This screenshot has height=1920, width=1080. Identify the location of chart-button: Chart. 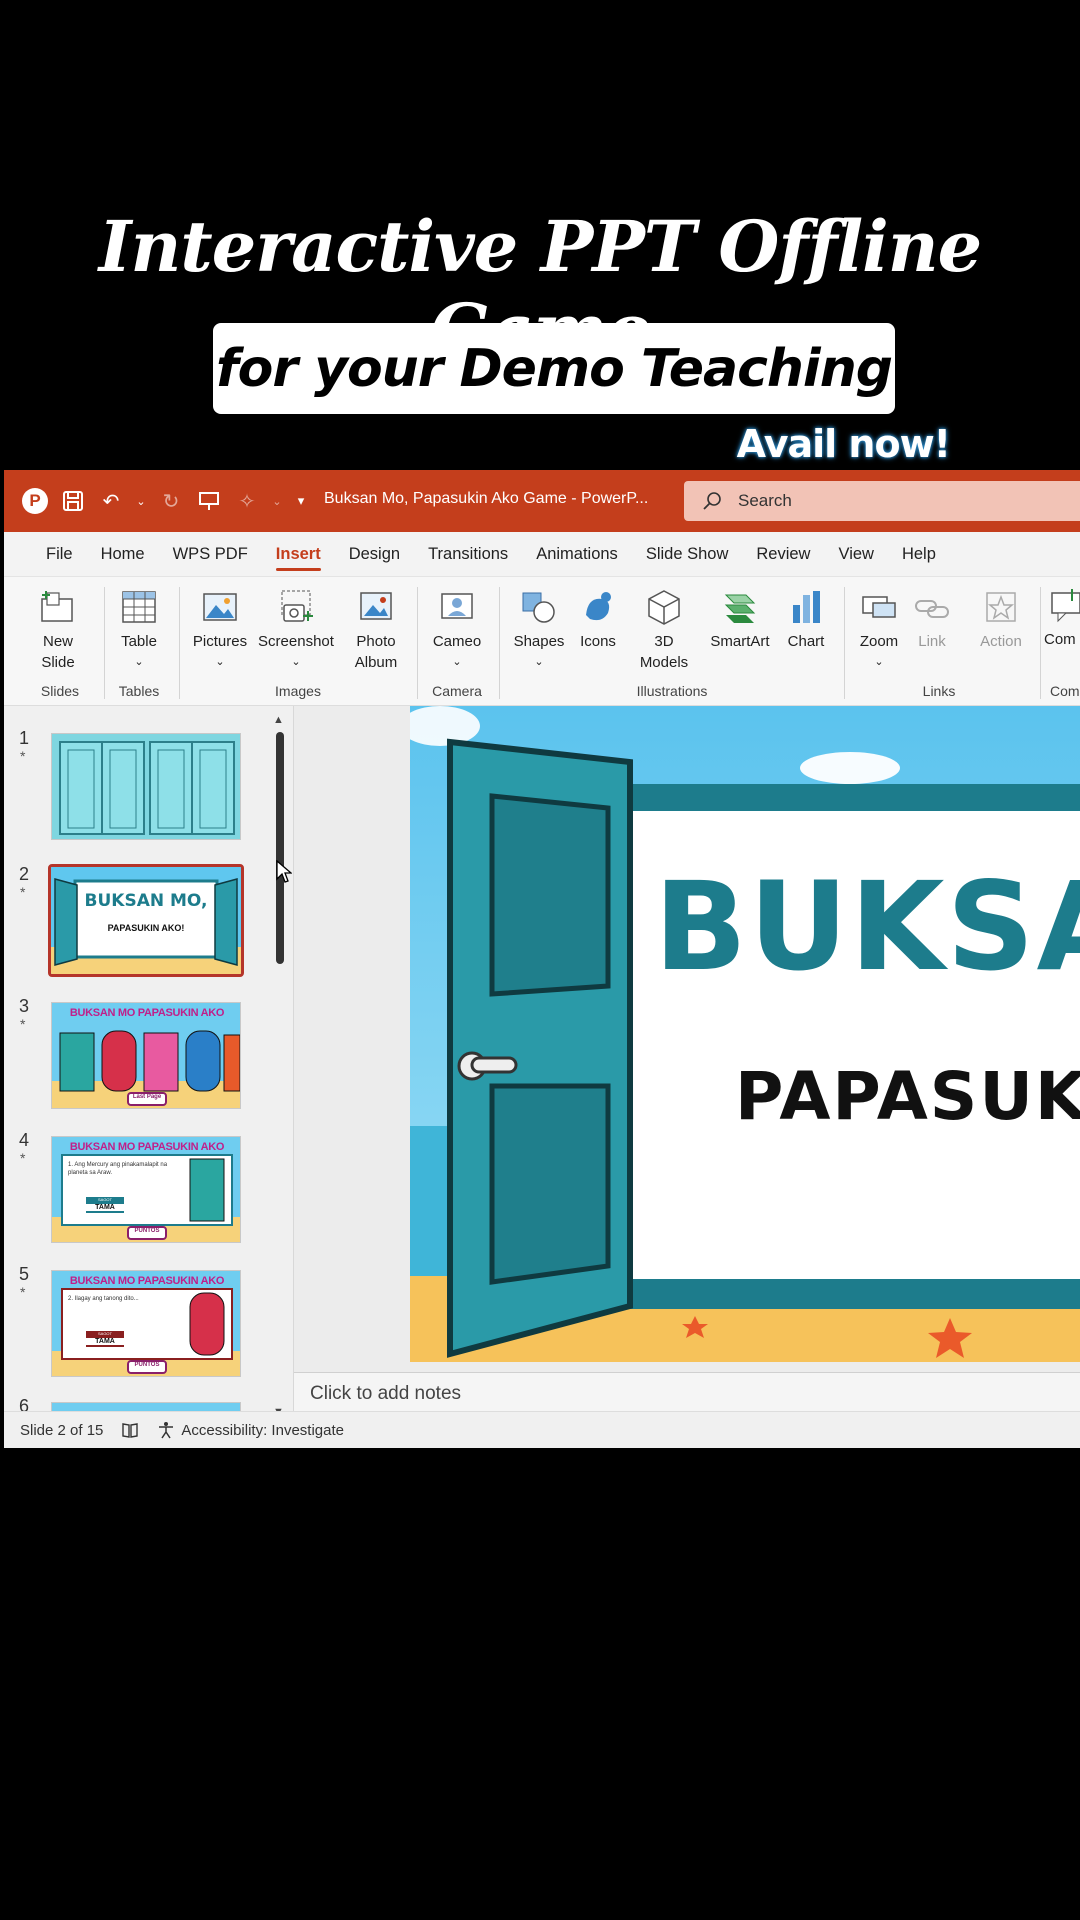
(806, 618).